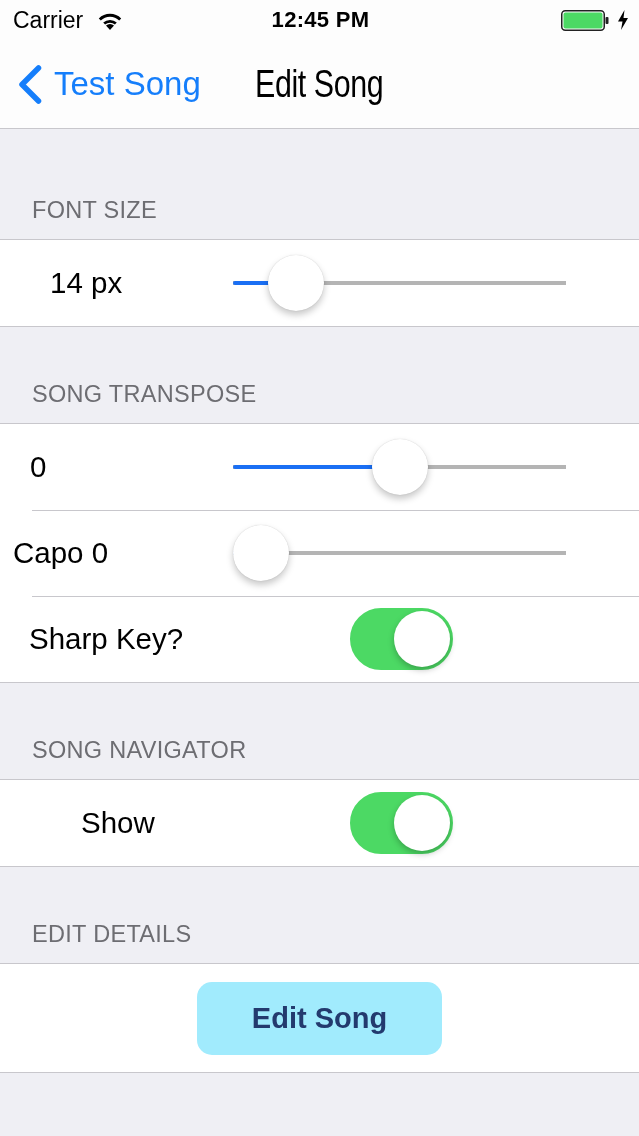 Image resolution: width=639 pixels, height=1136 pixels. What do you see at coordinates (112, 934) in the screenshot?
I see `section-header: EDIT DETAILS` at bounding box center [112, 934].